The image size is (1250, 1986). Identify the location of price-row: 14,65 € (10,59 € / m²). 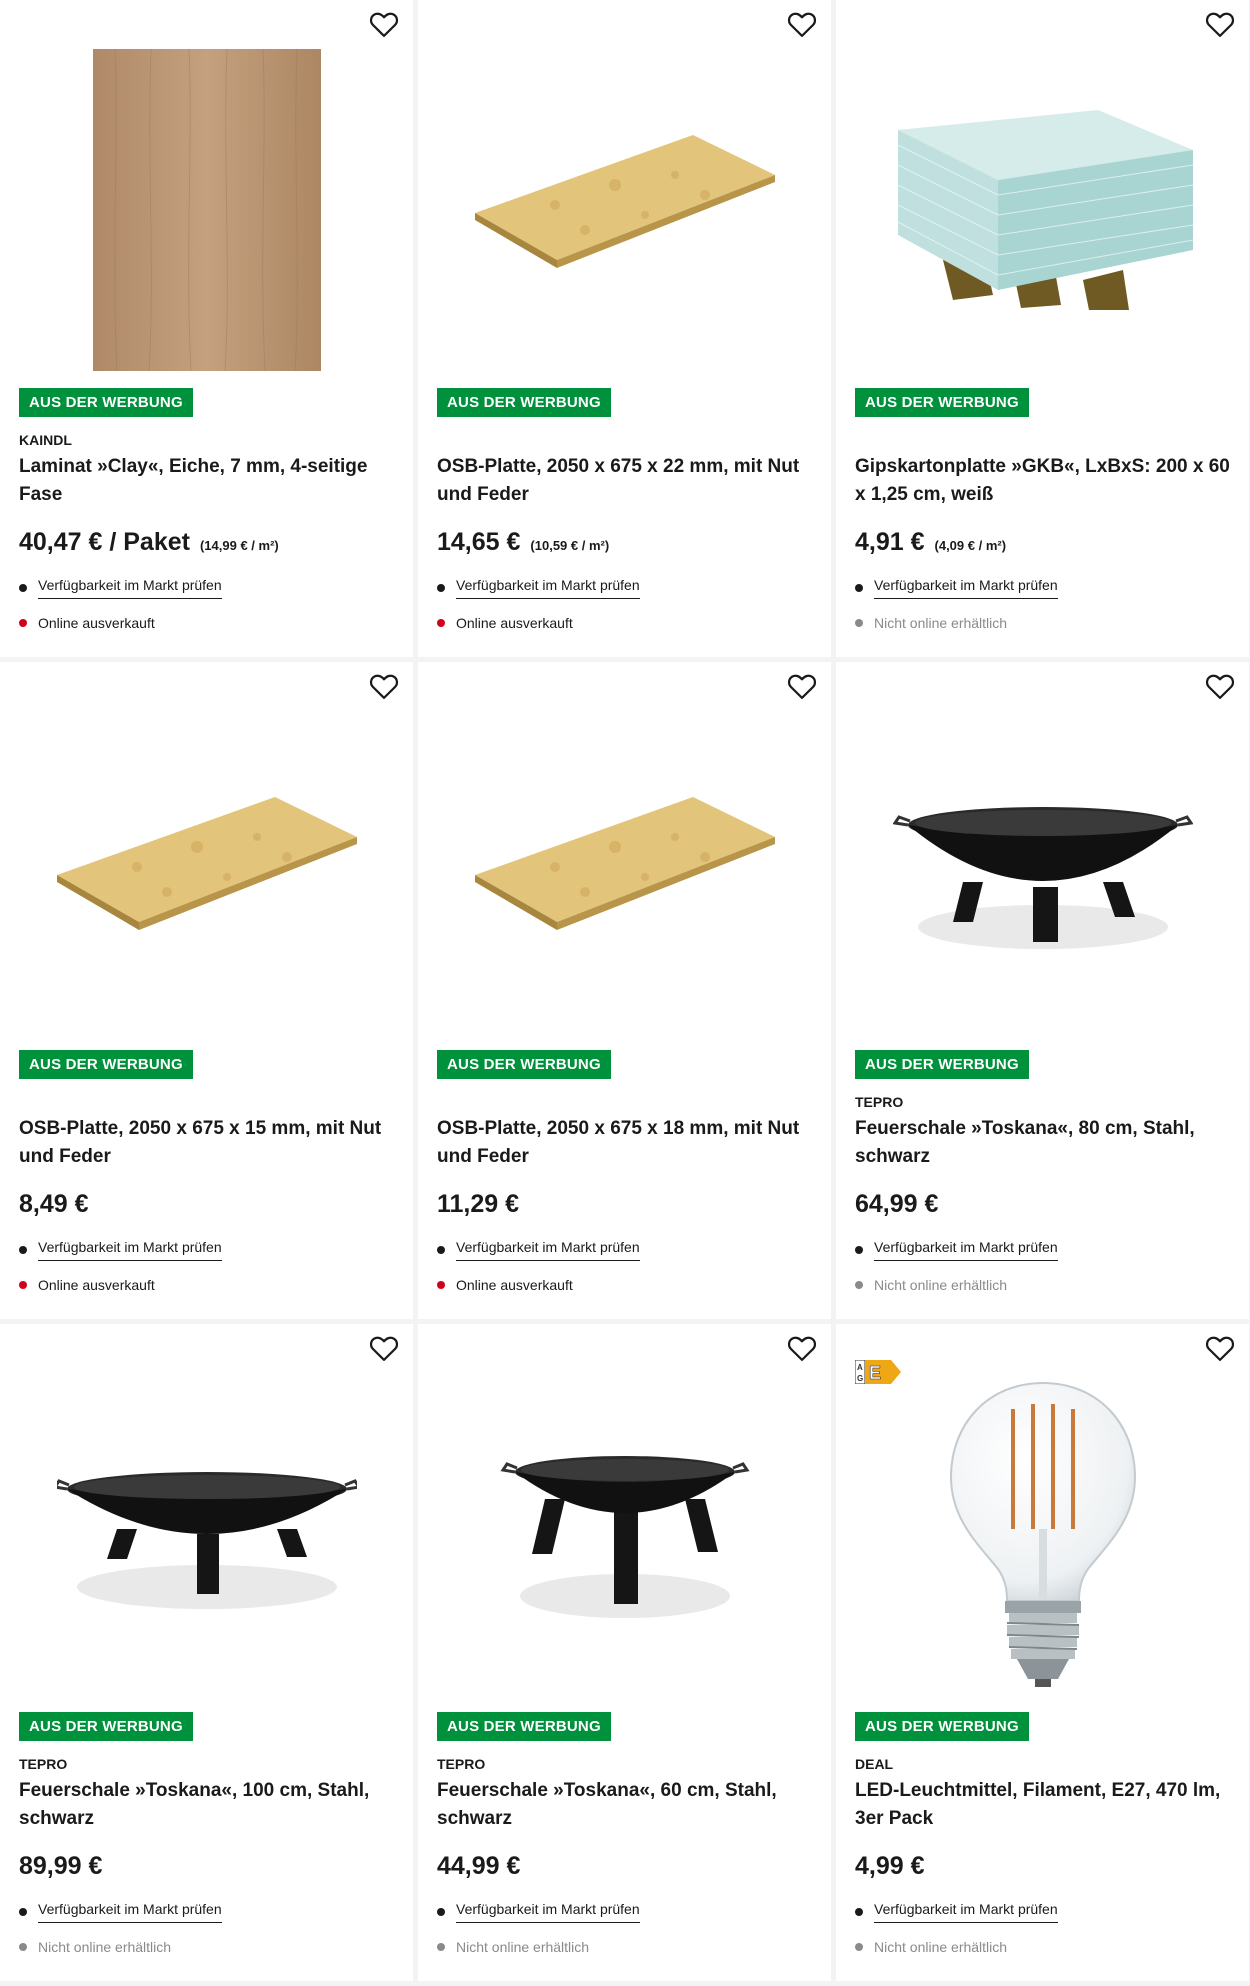
(523, 542).